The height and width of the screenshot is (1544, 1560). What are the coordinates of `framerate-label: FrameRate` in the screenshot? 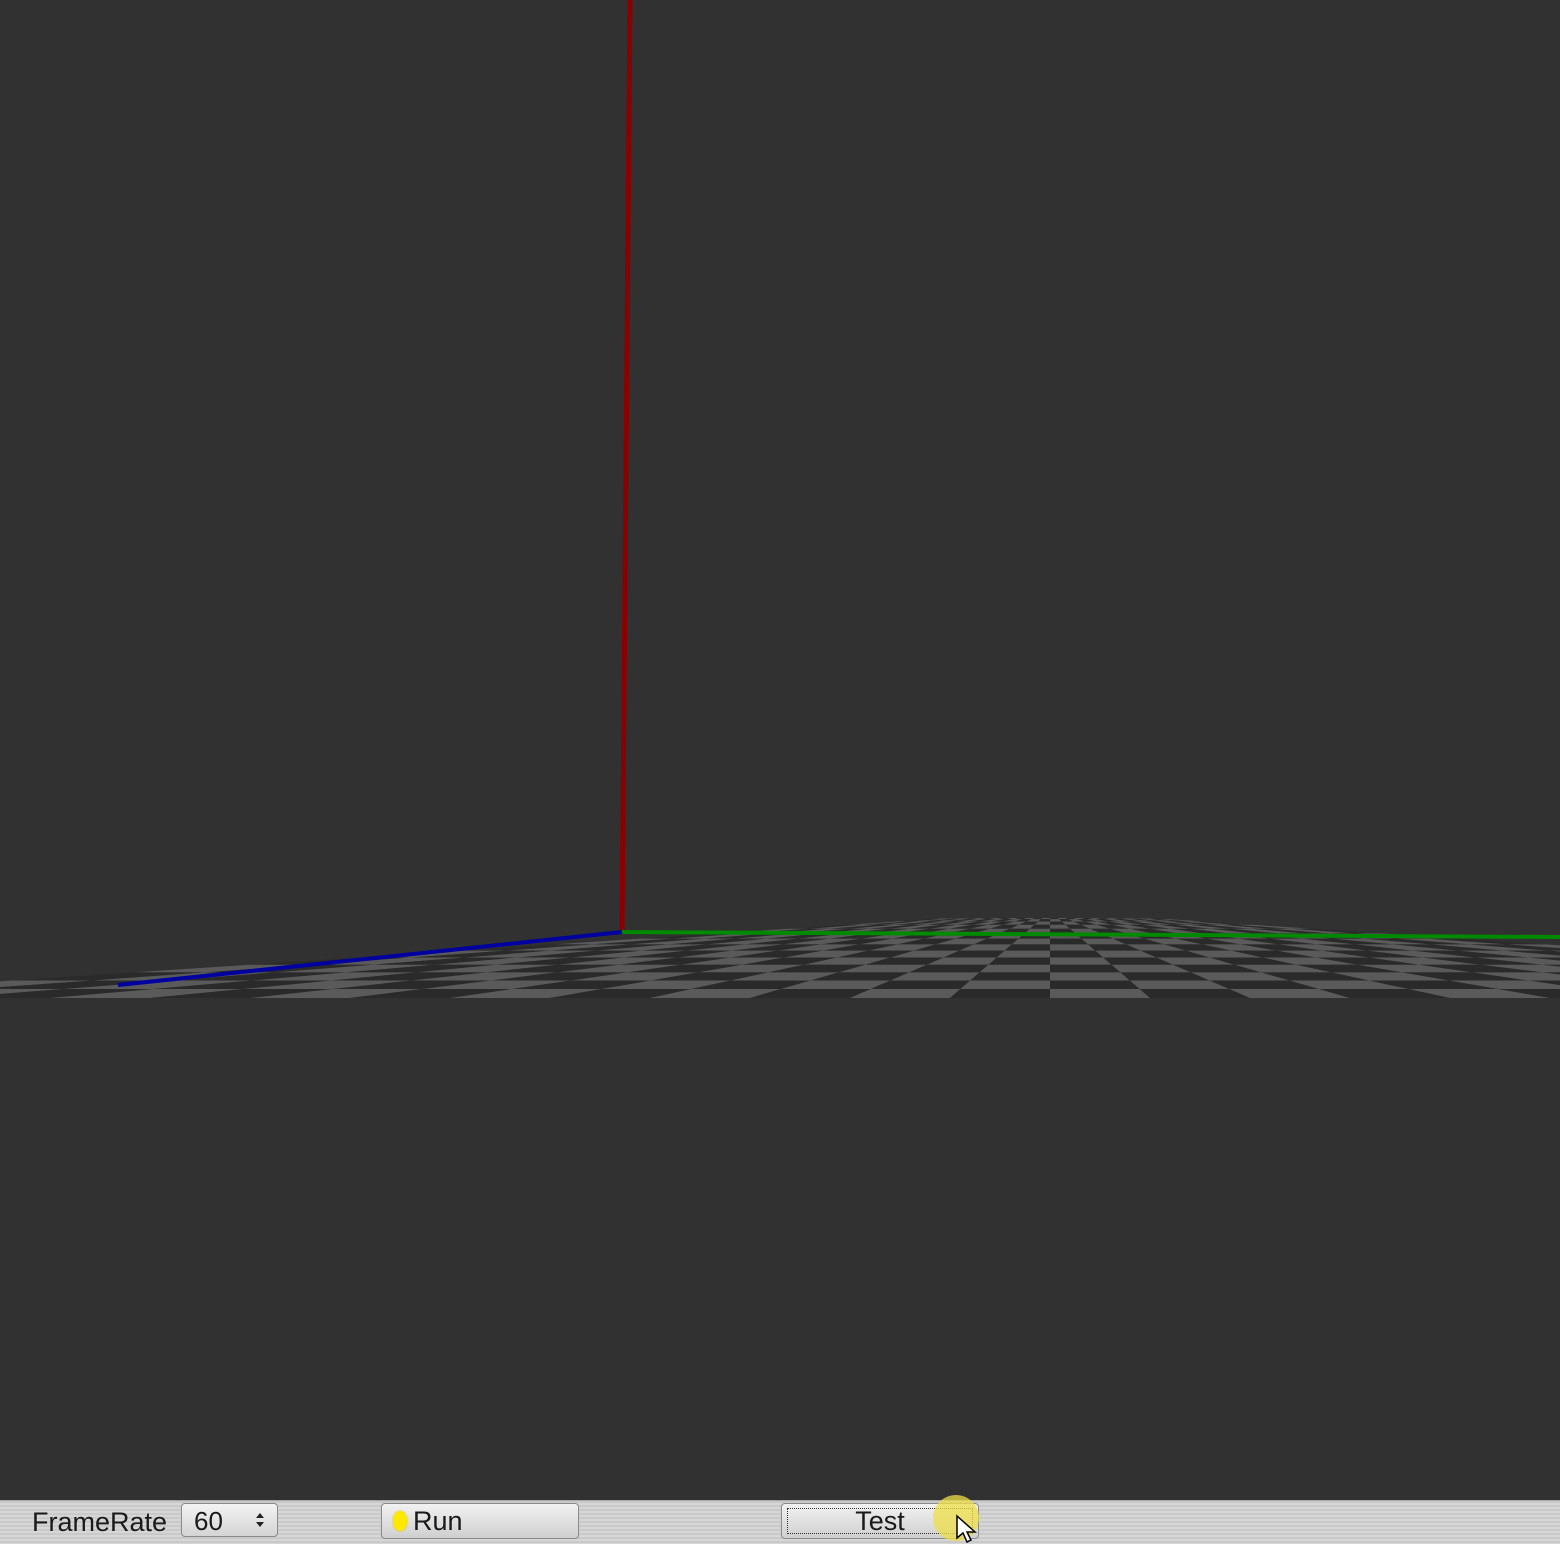 It's located at (100, 1522).